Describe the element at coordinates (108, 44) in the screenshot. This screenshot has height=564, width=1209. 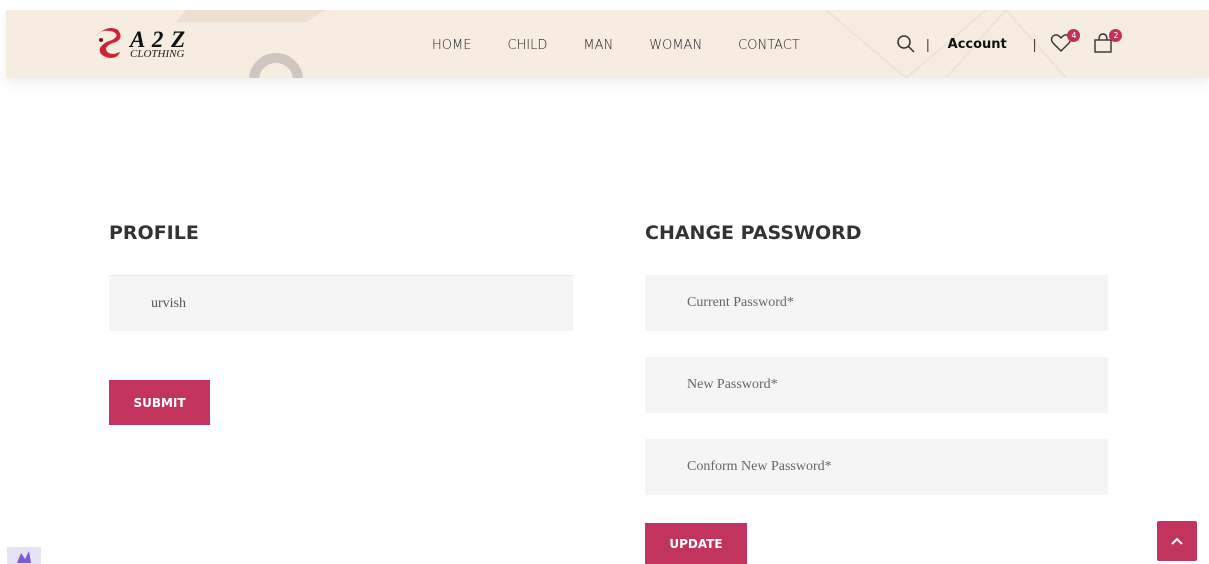
I see `logo-icon` at that location.